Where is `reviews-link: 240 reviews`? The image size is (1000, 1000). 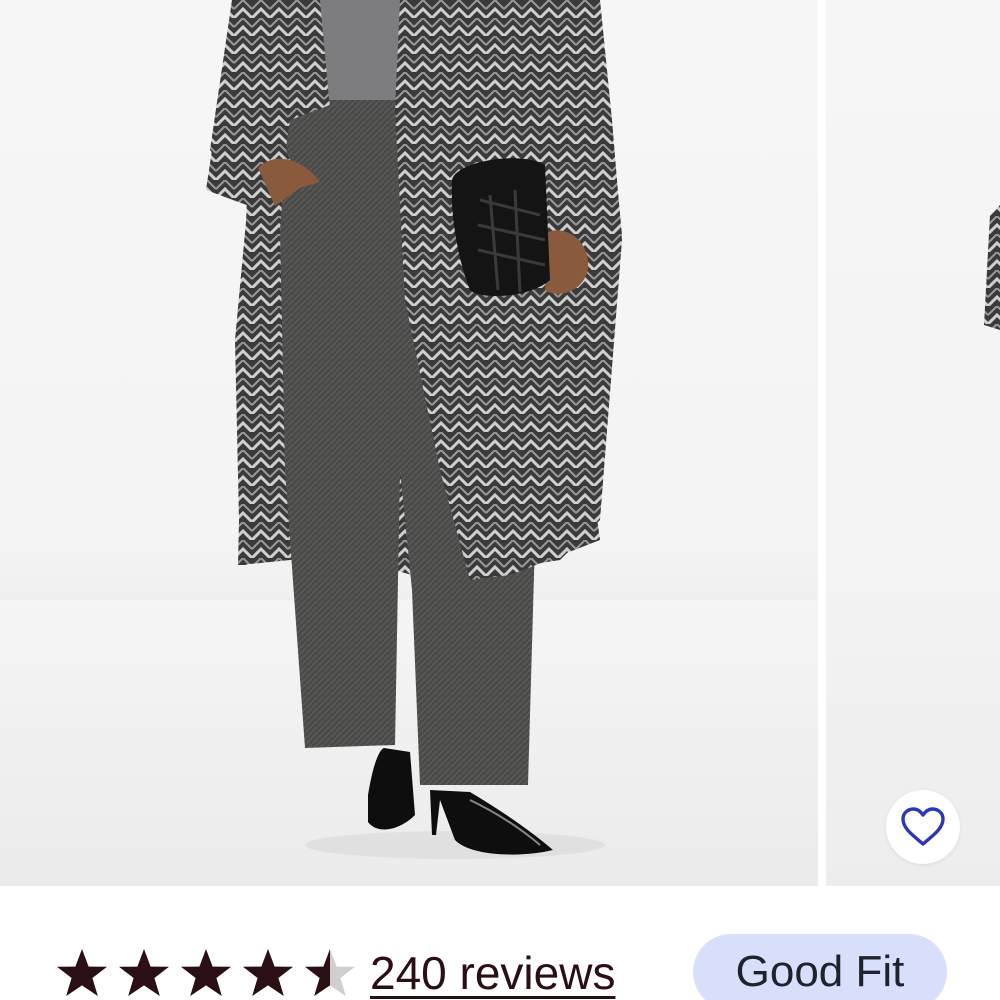
reviews-link: 240 reviews is located at coordinates (492, 973).